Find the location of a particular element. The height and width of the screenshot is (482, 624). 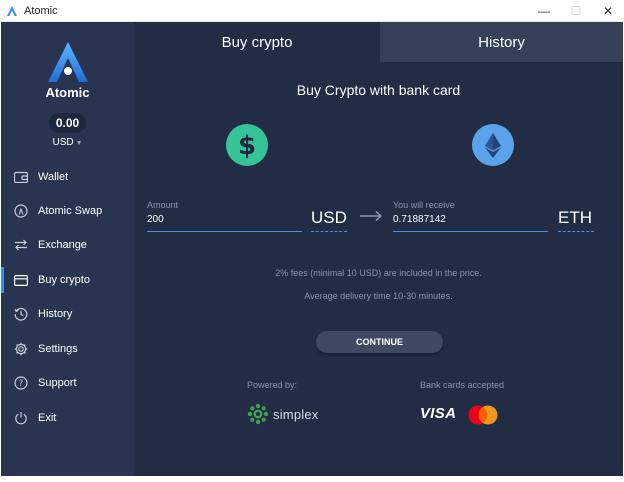

sidebar-item-label: Wallet is located at coordinates (53, 177).